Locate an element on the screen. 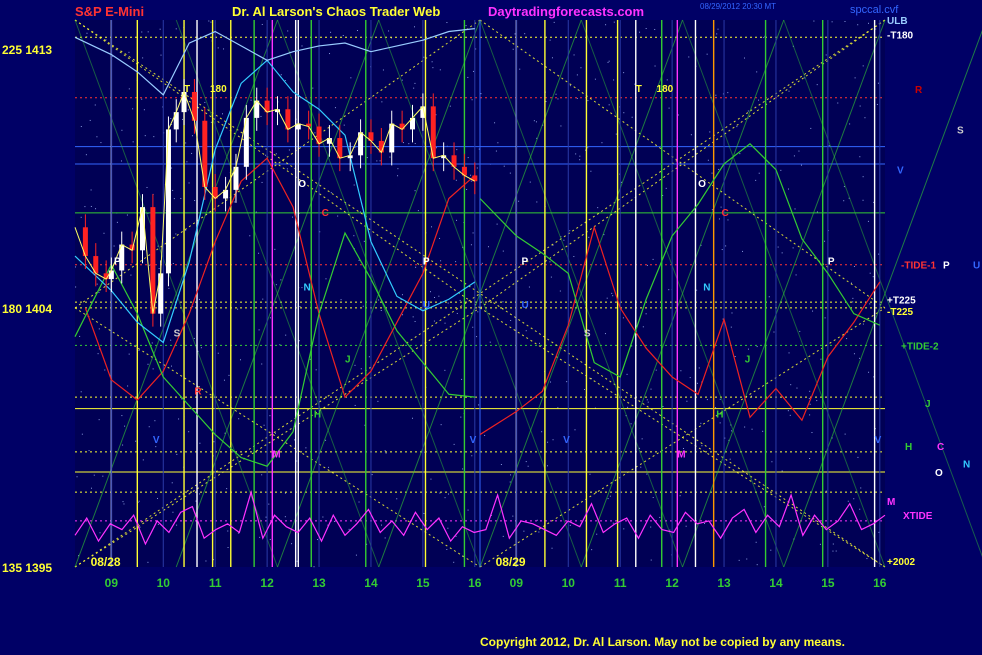 This screenshot has height=655, width=982. cycle-label: C is located at coordinates (724, 213).